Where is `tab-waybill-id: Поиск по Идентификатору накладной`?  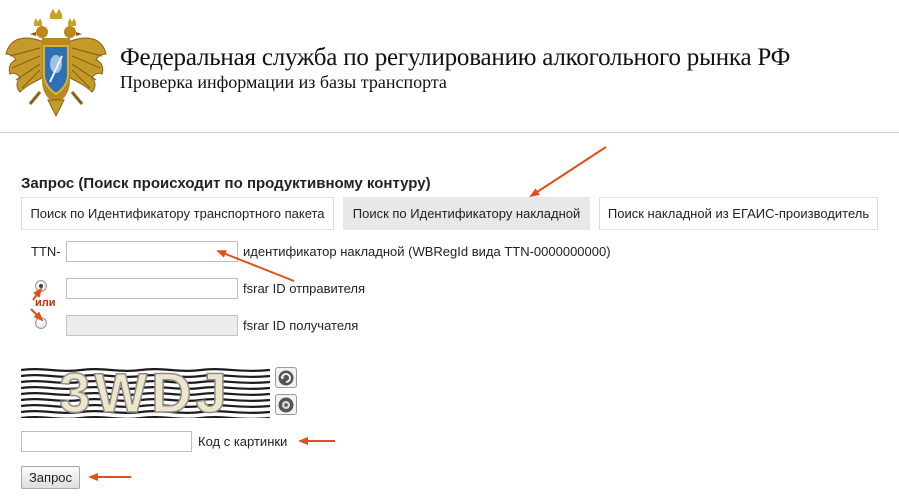
tab-waybill-id: Поиск по Идентификатору накладной is located at coordinates (466, 213).